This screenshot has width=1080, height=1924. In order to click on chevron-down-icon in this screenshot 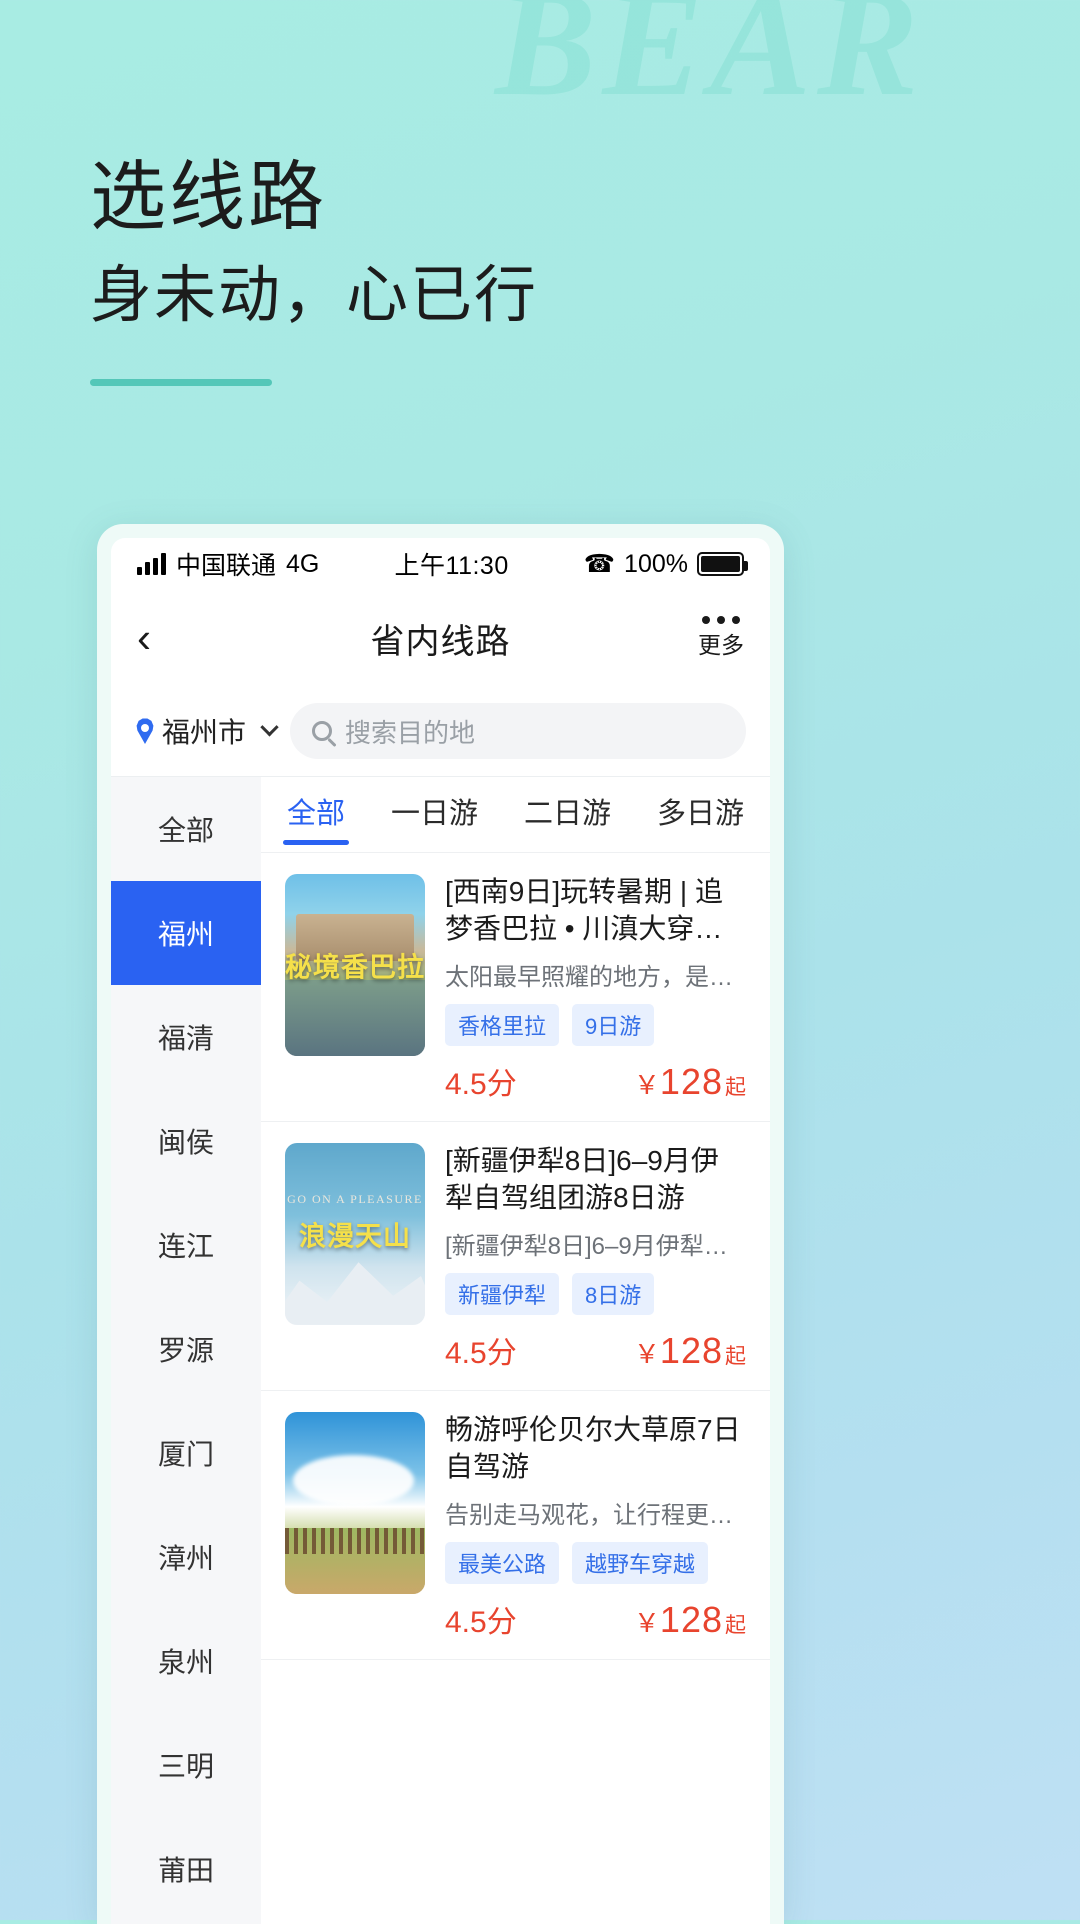, I will do `click(269, 726)`.